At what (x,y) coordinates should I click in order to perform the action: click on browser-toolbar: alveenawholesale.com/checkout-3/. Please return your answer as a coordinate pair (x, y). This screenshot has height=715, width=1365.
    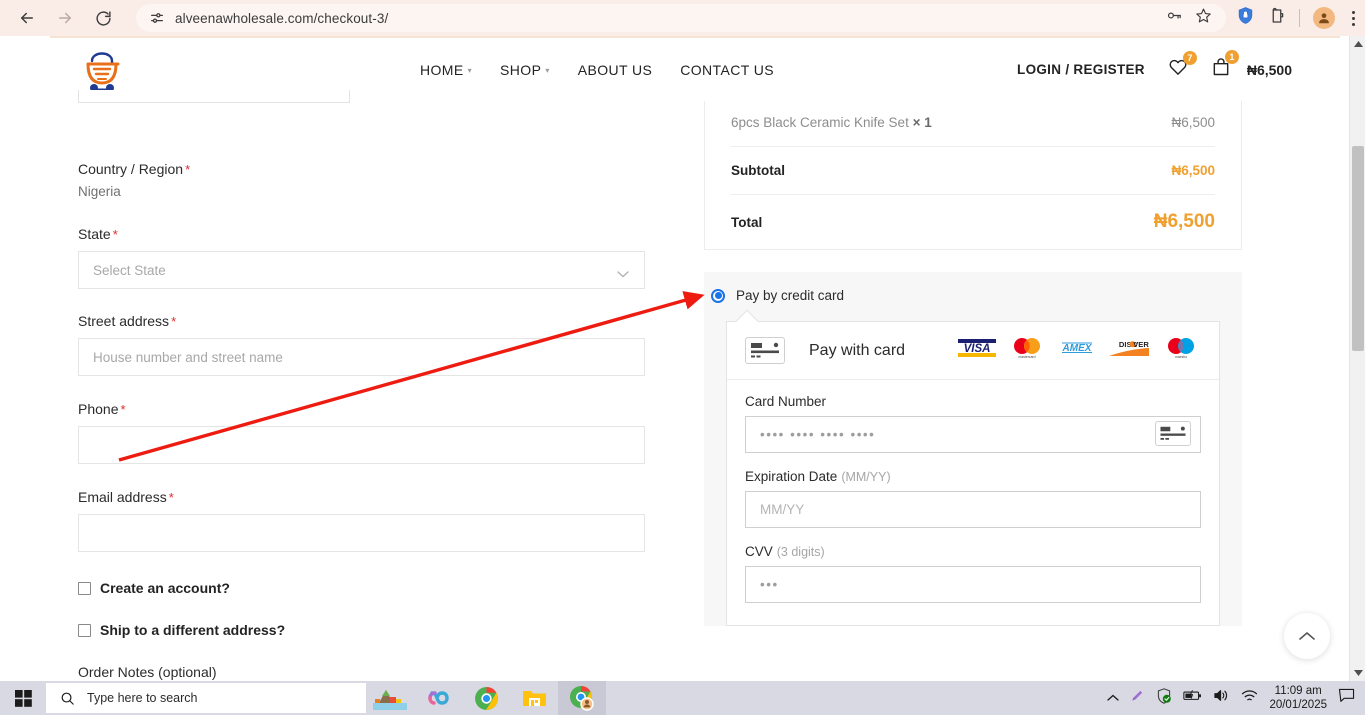
    Looking at the image, I should click on (682, 18).